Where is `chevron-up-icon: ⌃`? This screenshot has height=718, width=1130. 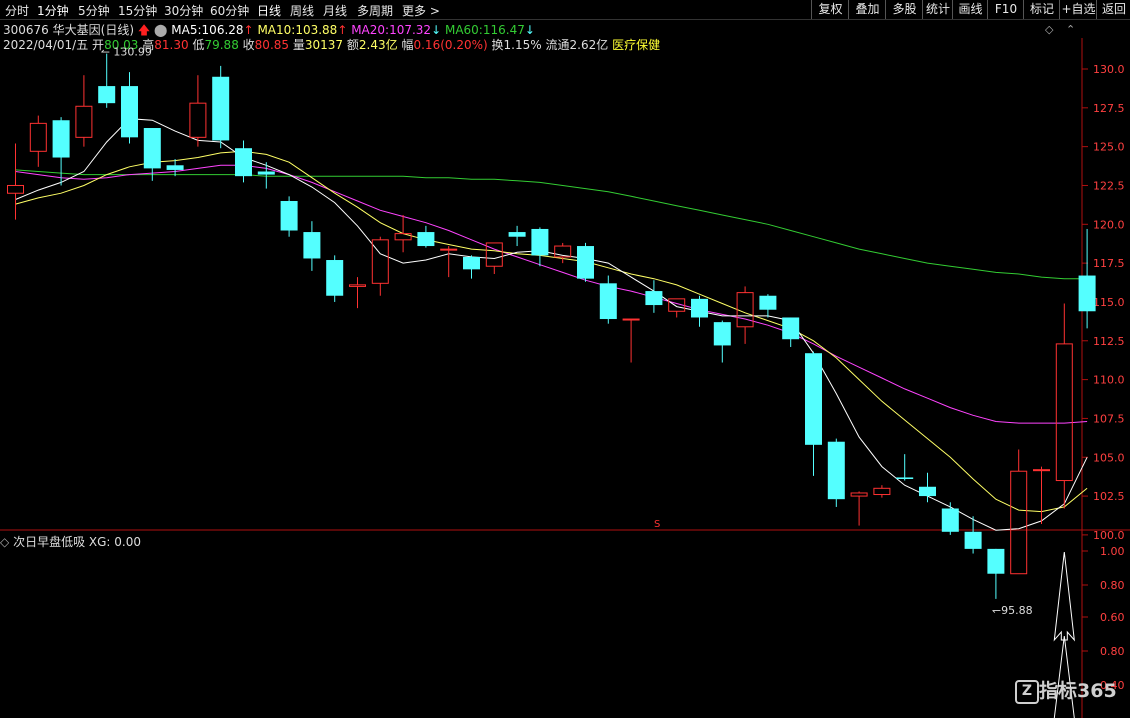
chevron-up-icon: ⌃ is located at coordinates (1070, 29).